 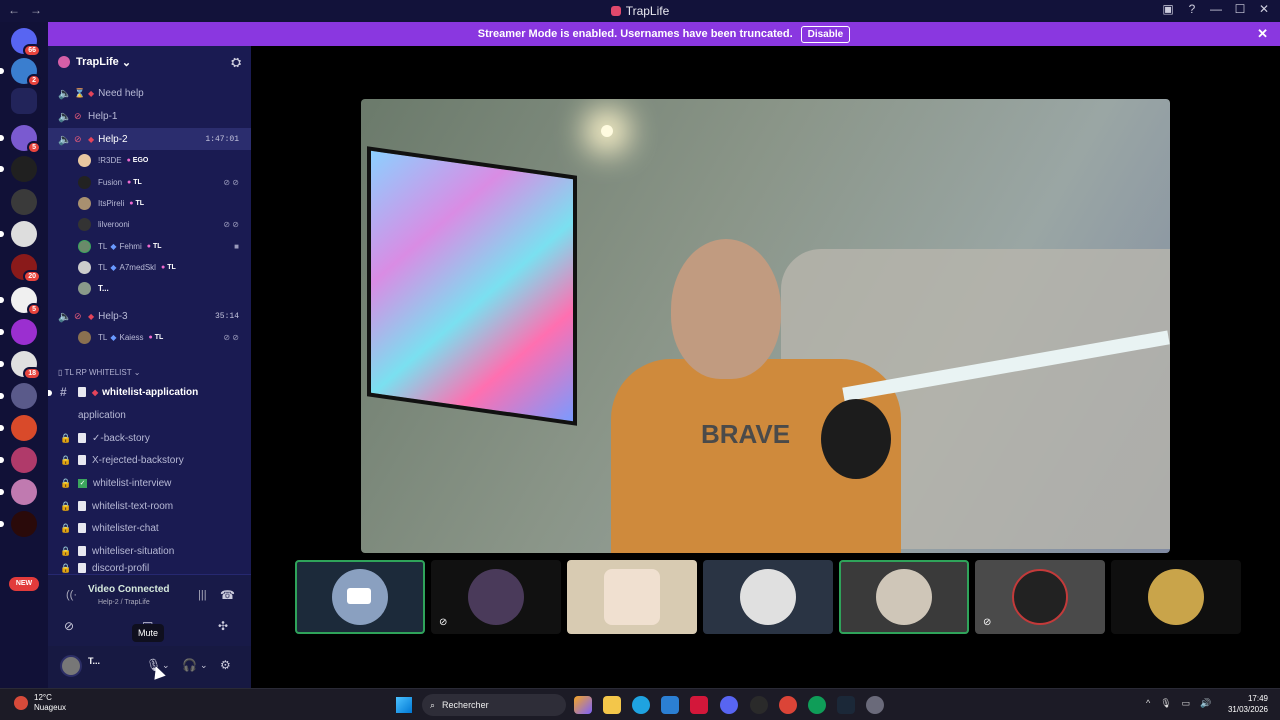 What do you see at coordinates (1192, 9) in the screenshot?
I see `help-icon: ?` at bounding box center [1192, 9].